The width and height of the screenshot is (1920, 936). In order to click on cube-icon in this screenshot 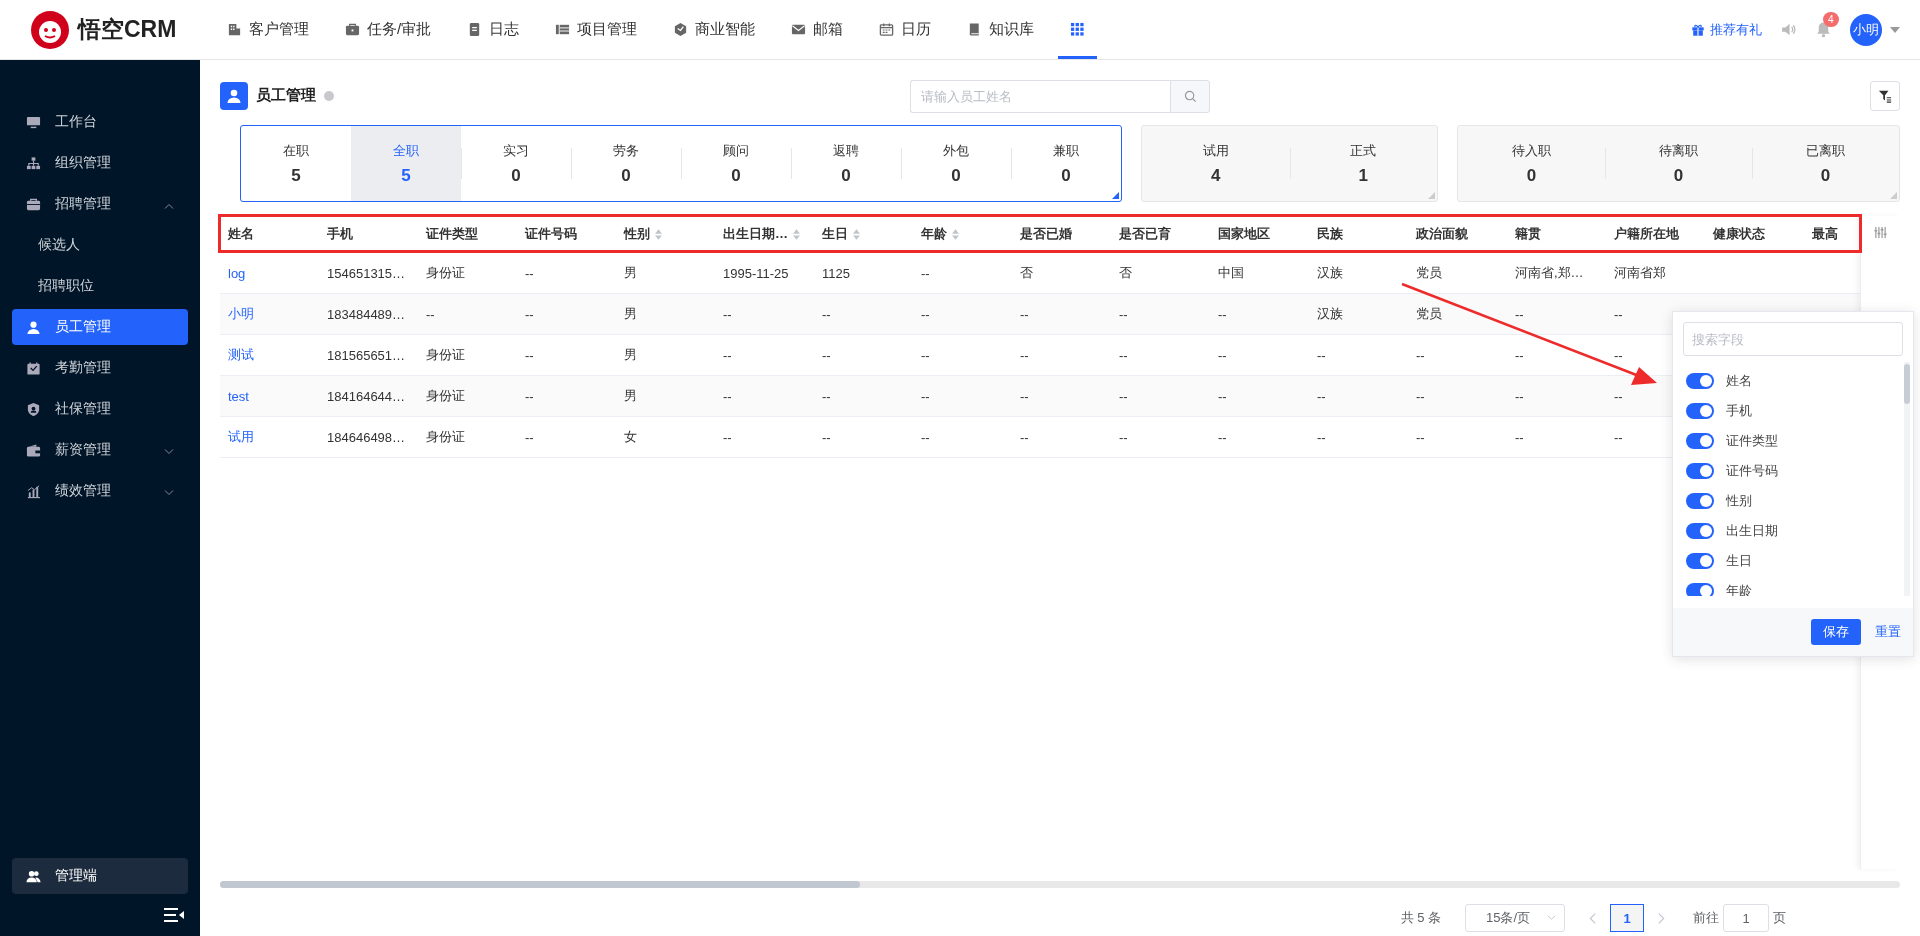, I will do `click(681, 29)`.